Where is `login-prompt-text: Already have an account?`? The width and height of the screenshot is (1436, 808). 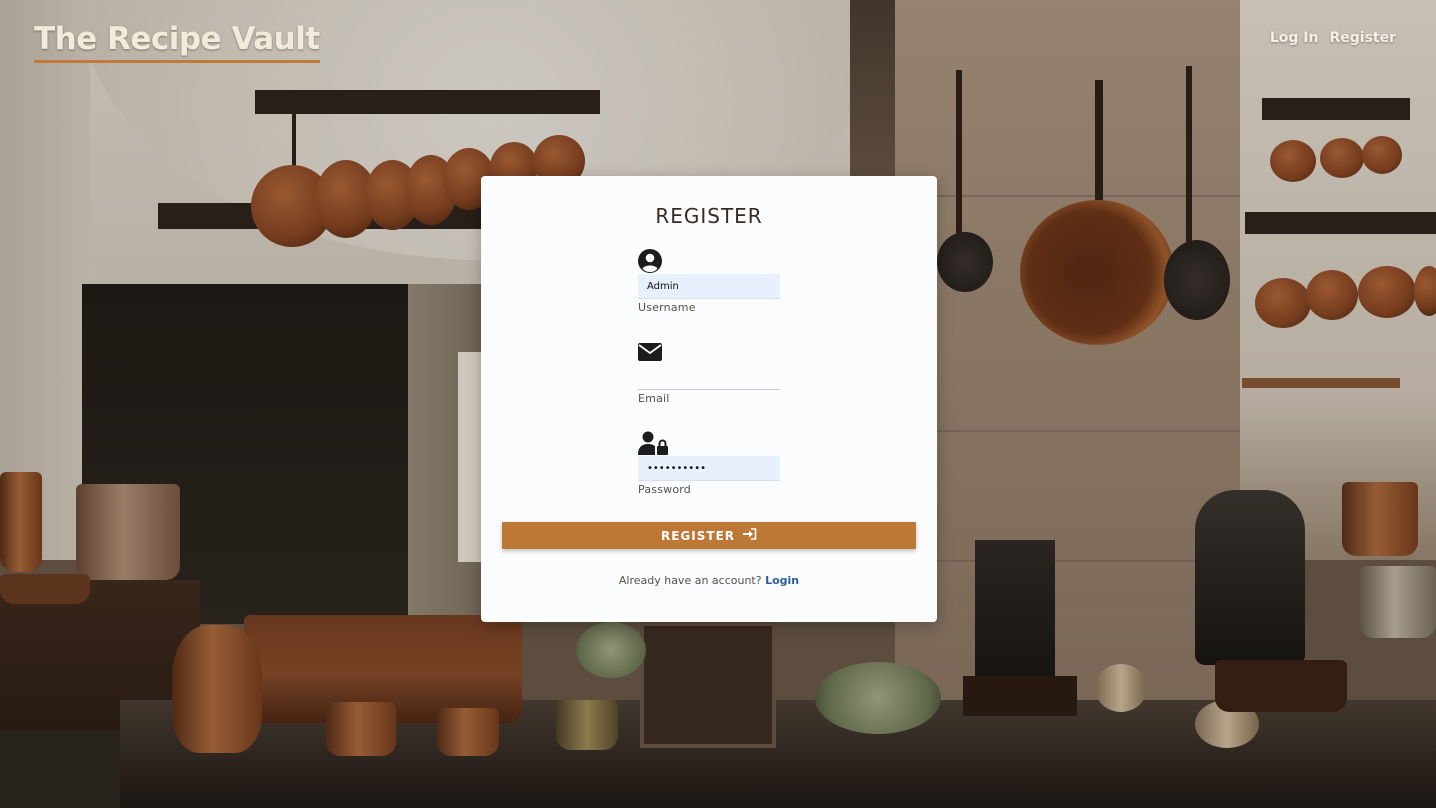
login-prompt-text: Already have an account? is located at coordinates (690, 580).